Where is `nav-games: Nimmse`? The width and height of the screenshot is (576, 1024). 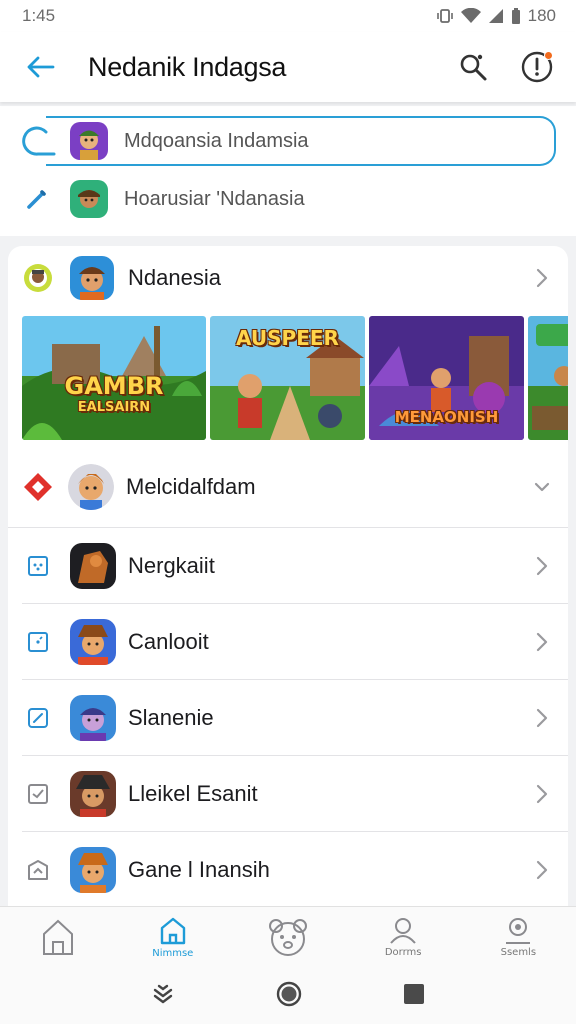
nav-games: Nimmse is located at coordinates (173, 937).